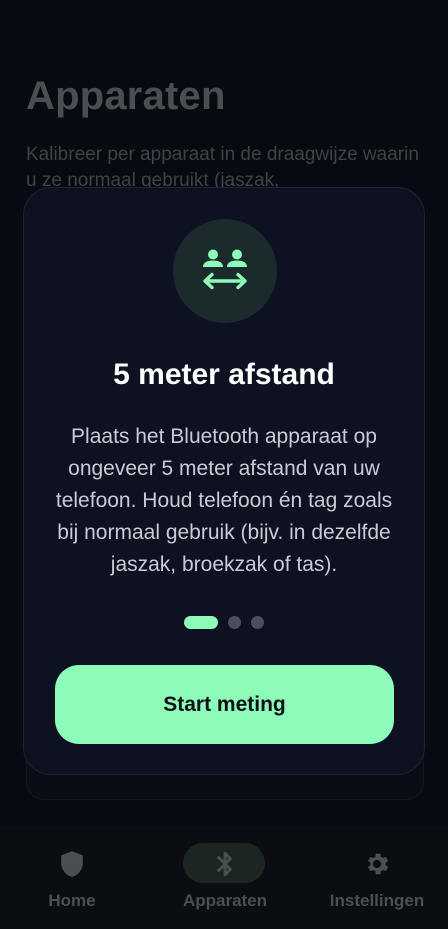 The height and width of the screenshot is (929, 448). What do you see at coordinates (224, 864) in the screenshot?
I see `bluetooth-icon` at bounding box center [224, 864].